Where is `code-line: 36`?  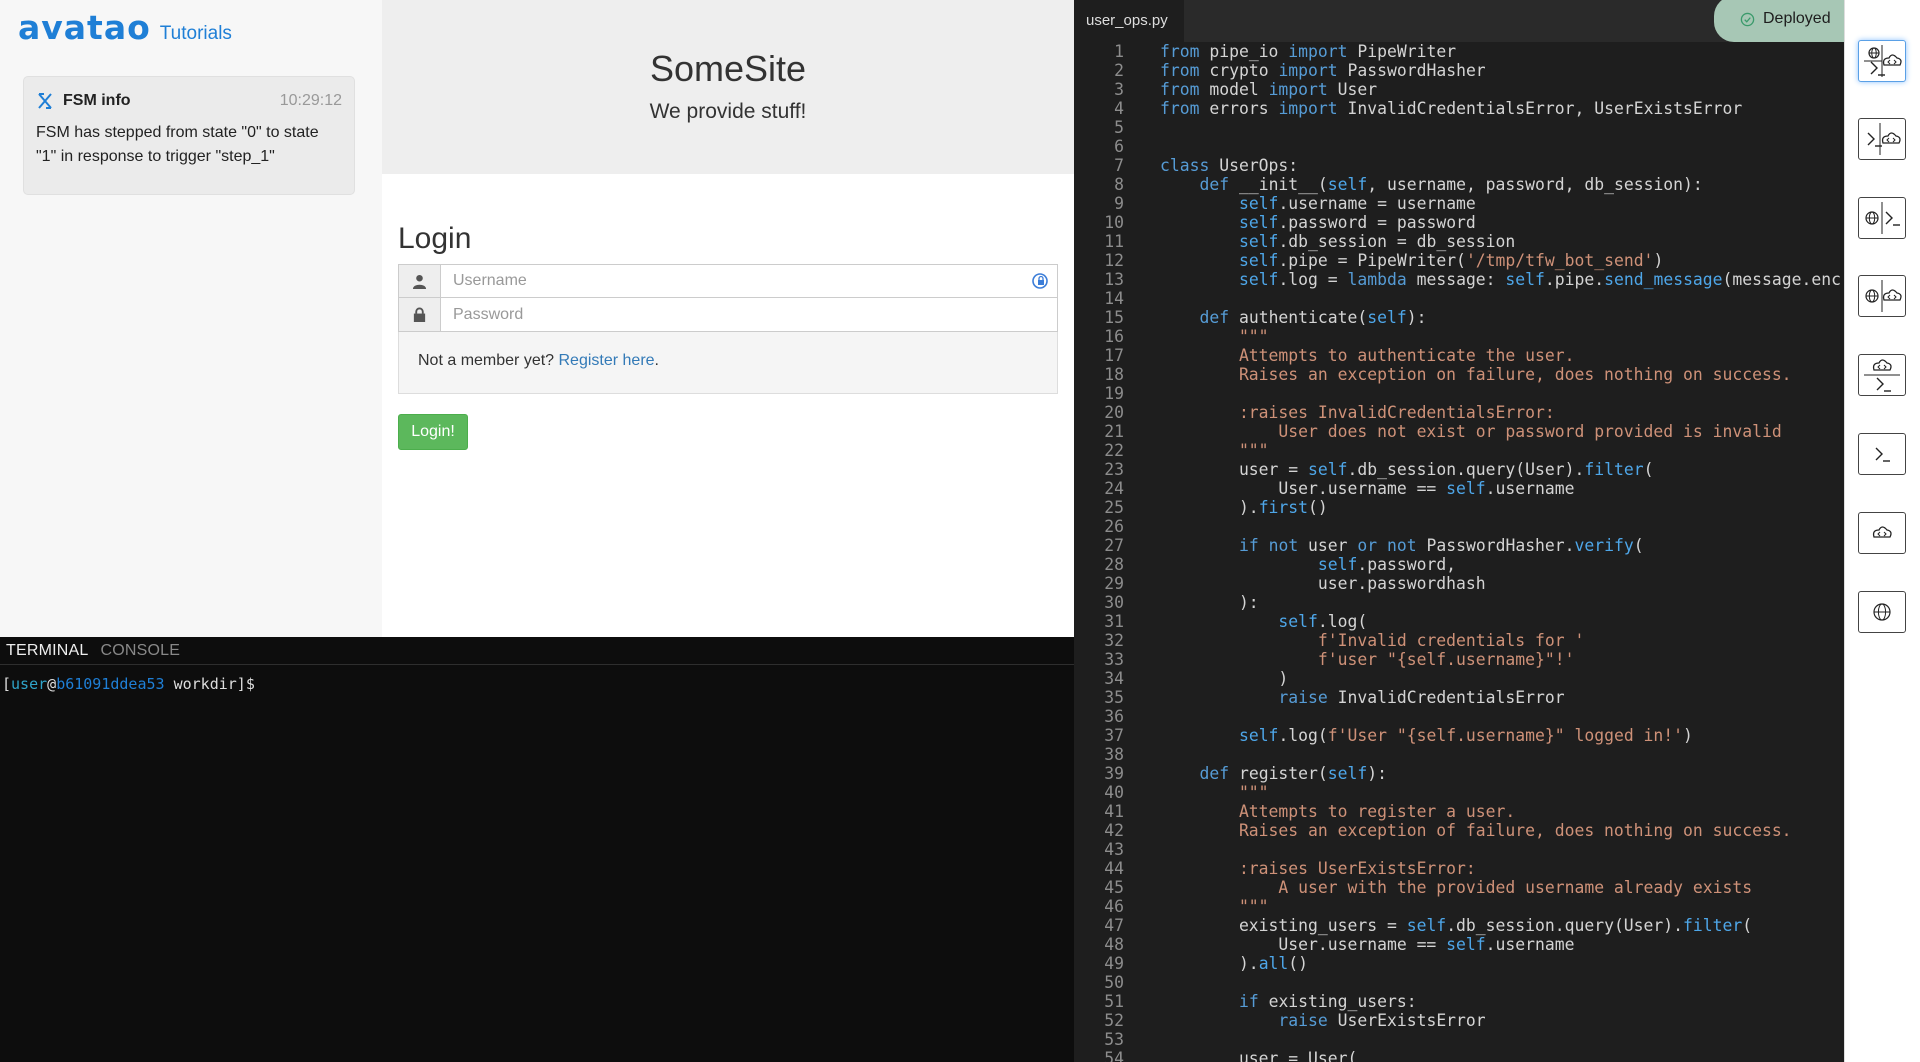
code-line: 36 is located at coordinates (1459, 716).